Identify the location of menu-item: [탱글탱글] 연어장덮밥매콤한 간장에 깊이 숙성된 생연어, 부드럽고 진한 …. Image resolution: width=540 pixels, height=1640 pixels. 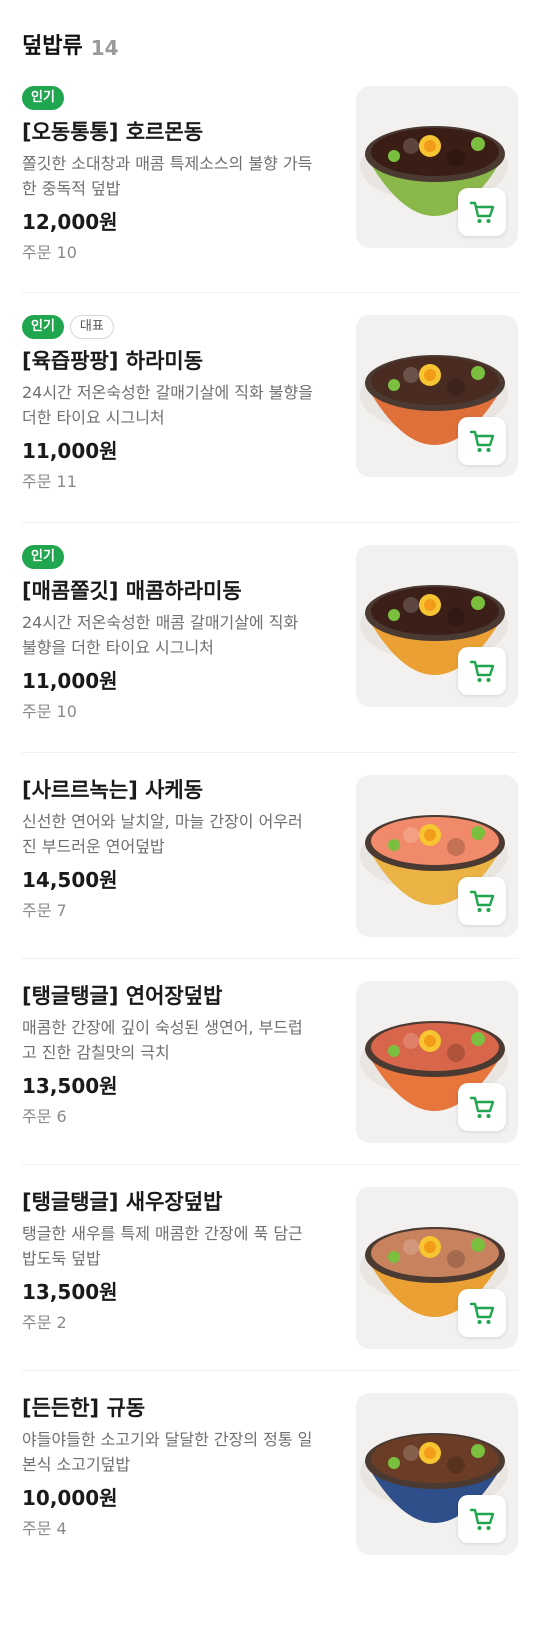
(270, 1062).